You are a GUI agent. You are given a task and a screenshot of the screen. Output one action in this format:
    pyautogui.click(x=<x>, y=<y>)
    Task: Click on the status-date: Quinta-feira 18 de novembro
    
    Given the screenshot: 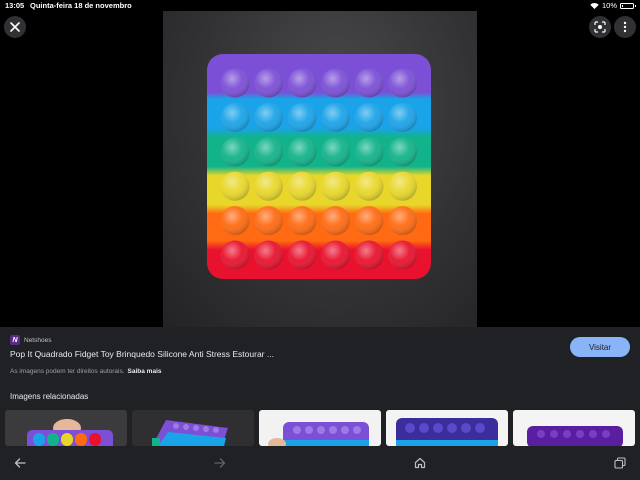 What is the action you would take?
    pyautogui.click(x=81, y=5)
    